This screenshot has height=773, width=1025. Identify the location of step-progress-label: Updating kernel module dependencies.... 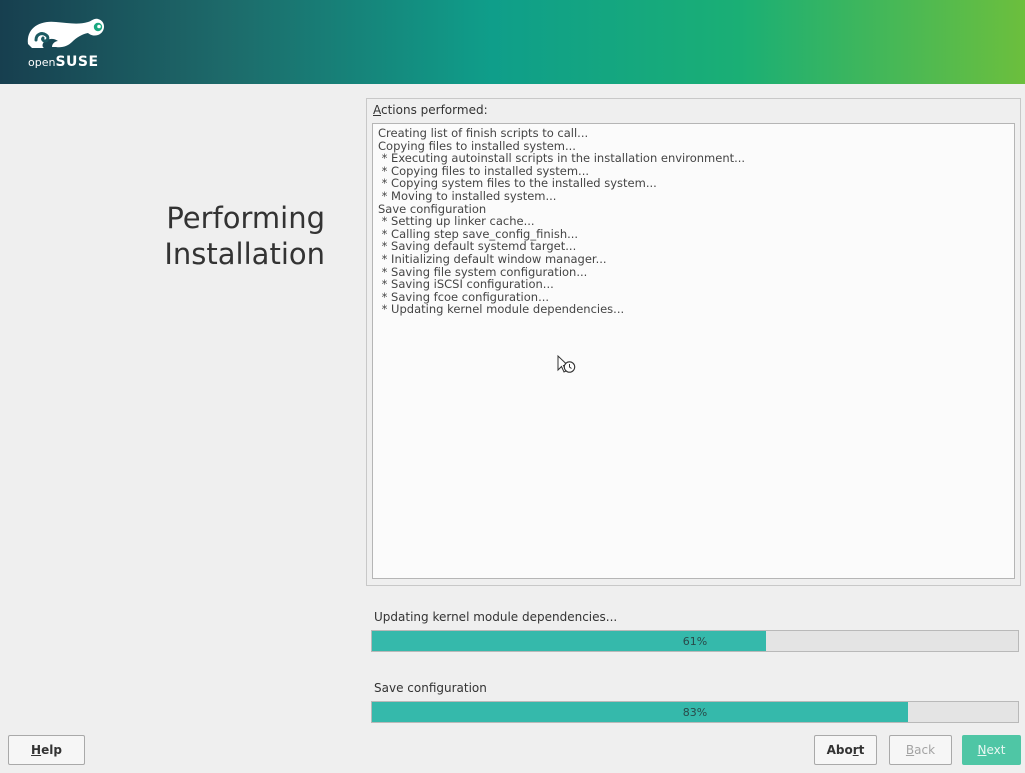
(496, 617).